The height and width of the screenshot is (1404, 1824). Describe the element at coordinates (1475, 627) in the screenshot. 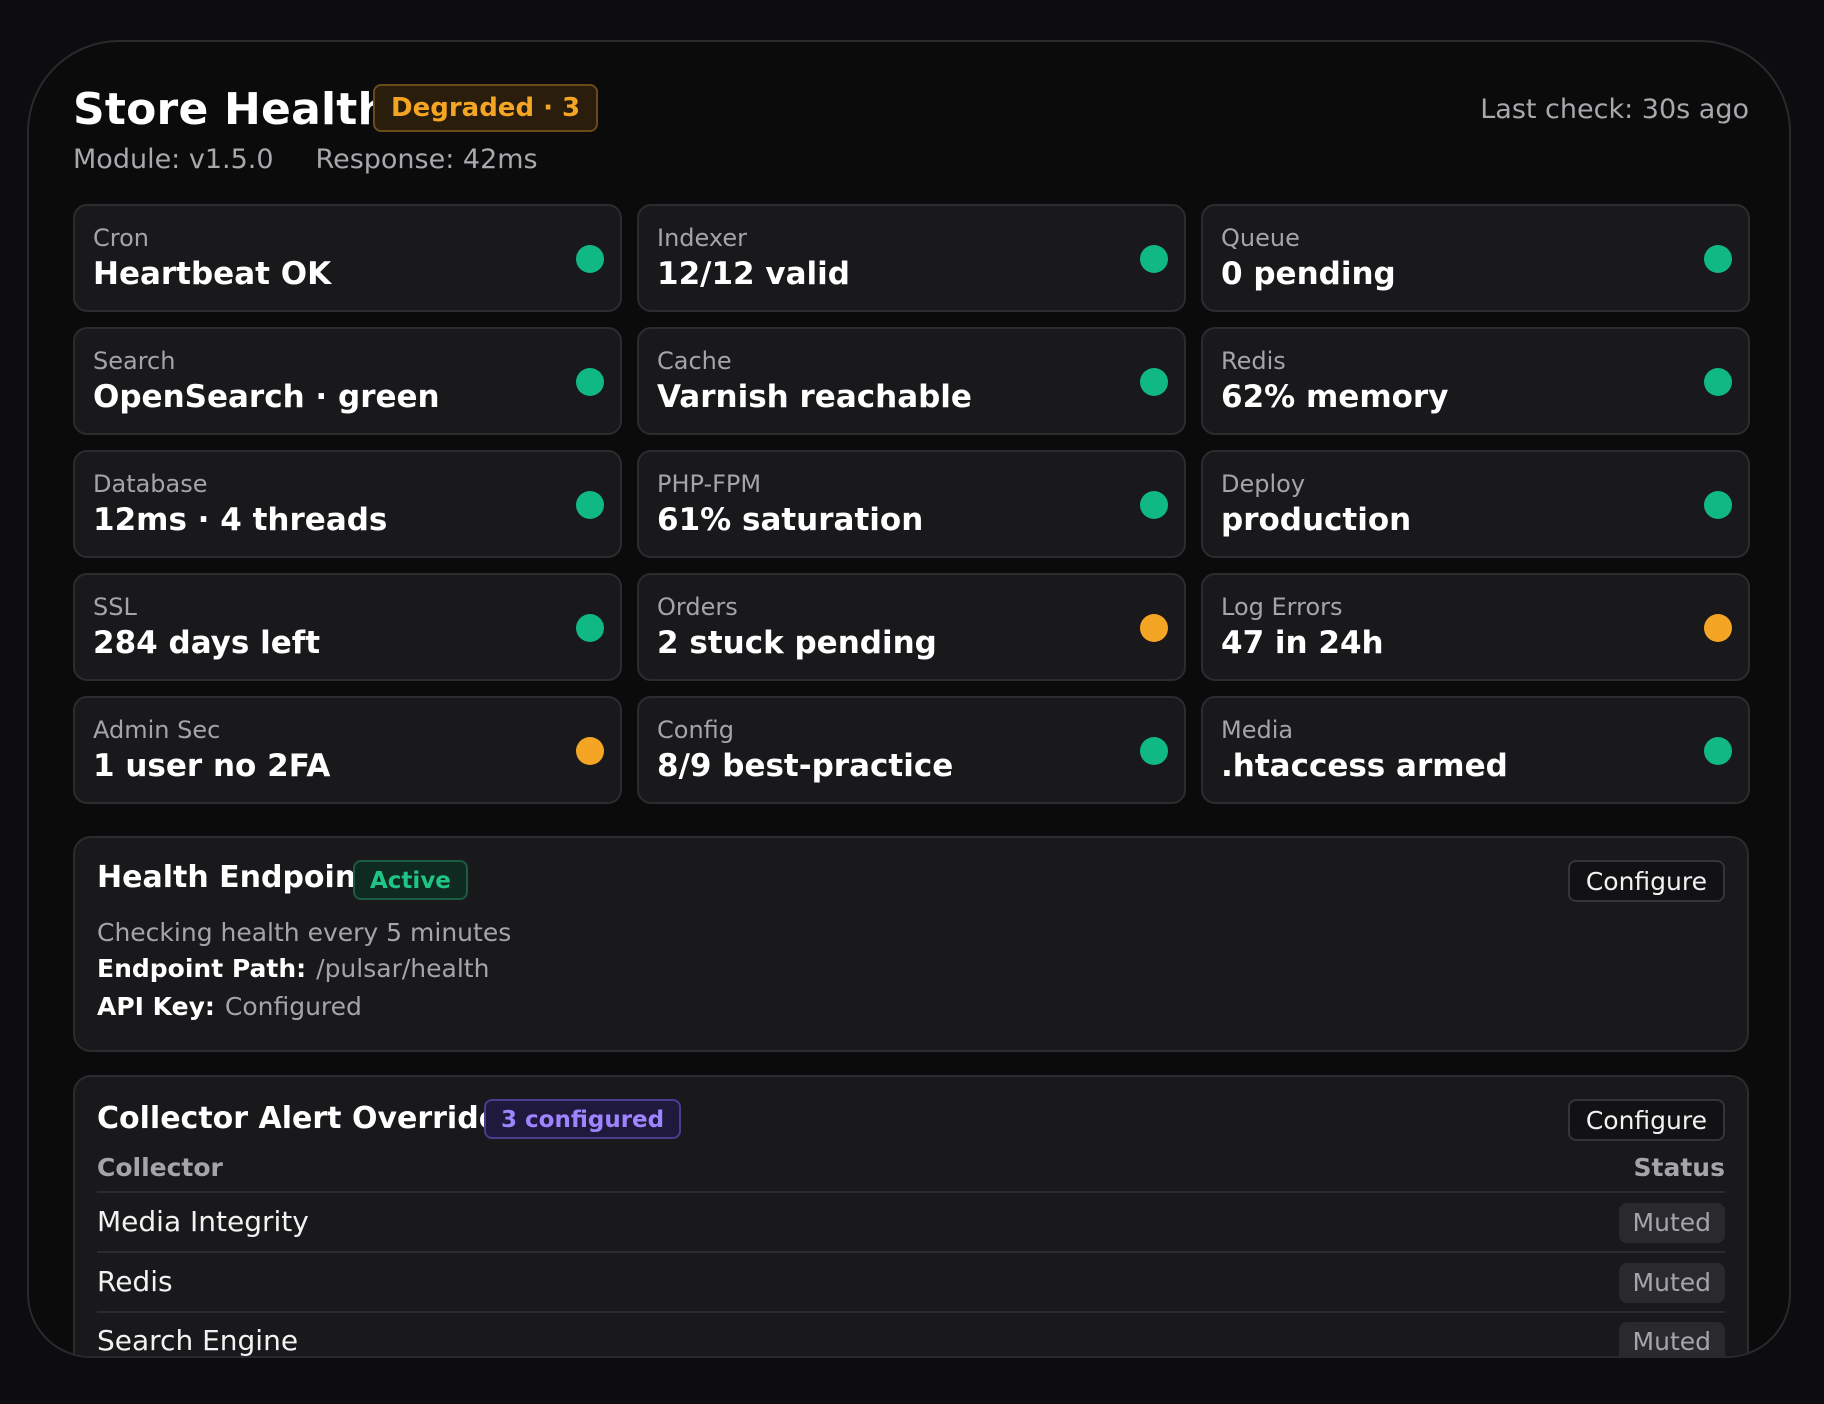

I see `check-card-log-errors: Log Errors 47 in 24h` at that location.